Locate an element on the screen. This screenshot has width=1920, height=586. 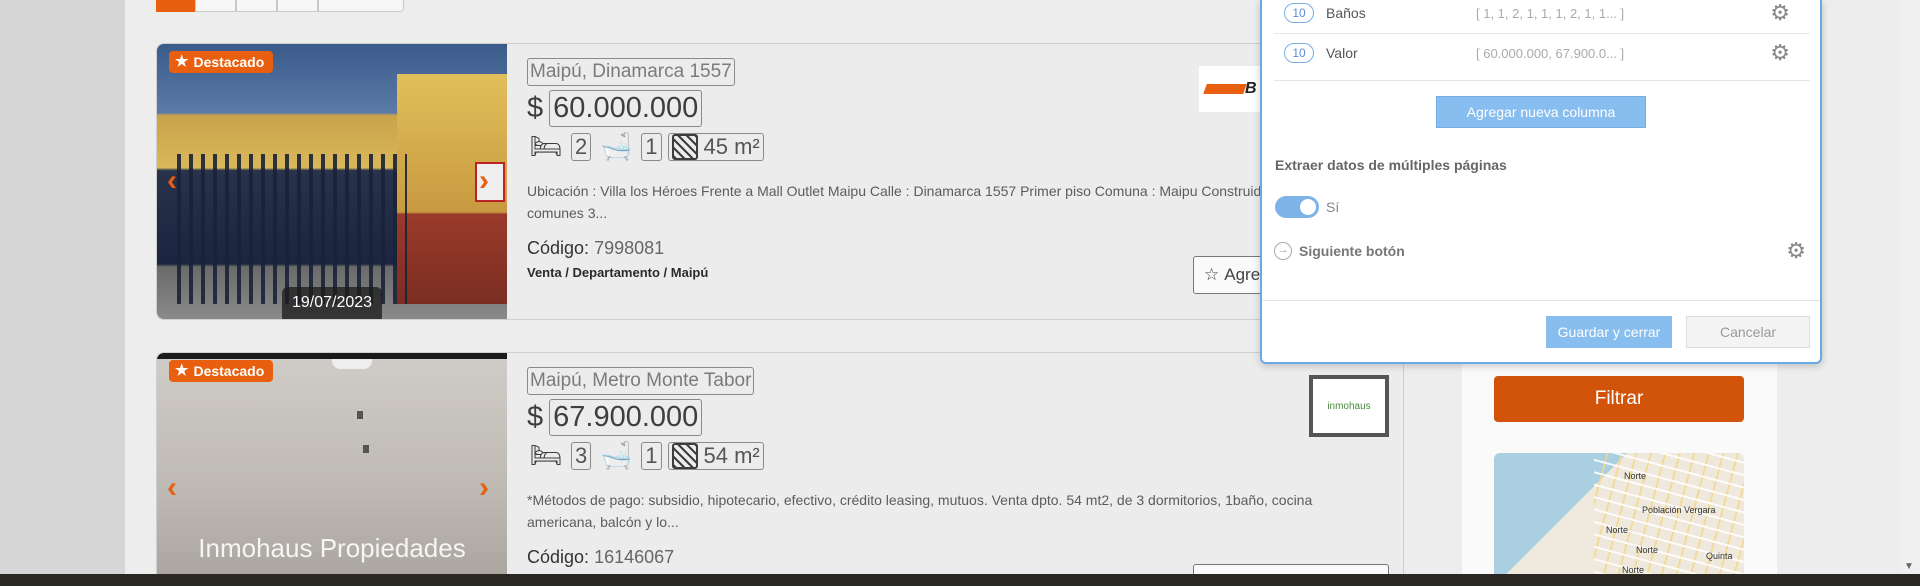
area-box: 54 m² is located at coordinates (715, 455).